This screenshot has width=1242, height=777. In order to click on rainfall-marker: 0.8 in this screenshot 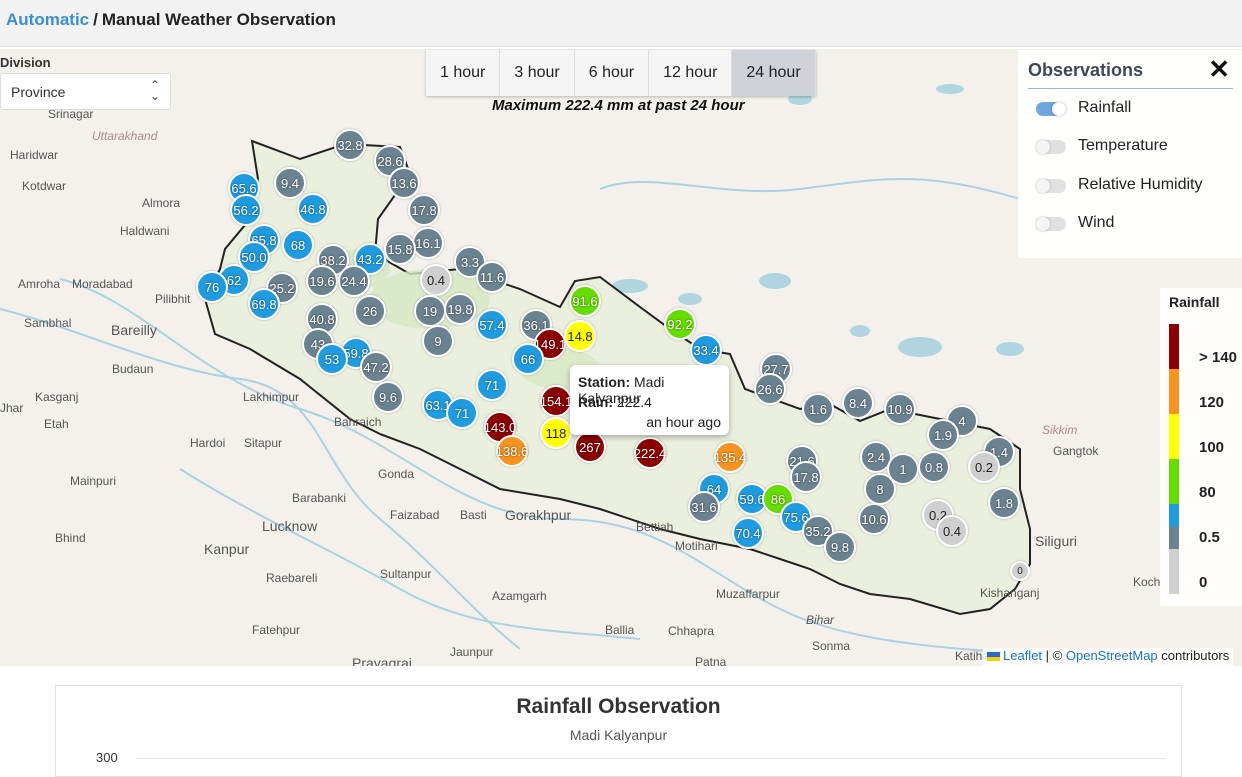, I will do `click(934, 467)`.